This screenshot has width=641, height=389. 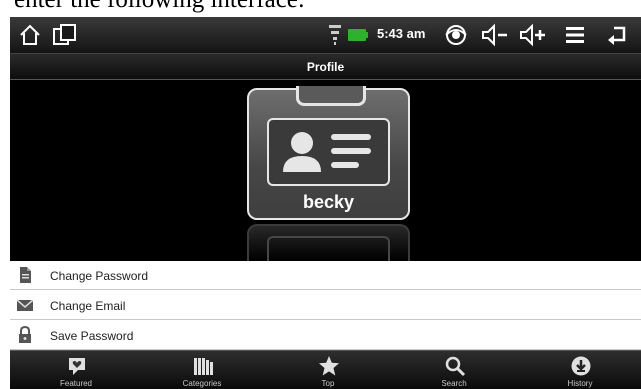 I want to click on bottom-nav: Featured Categories Top Search History, so click(x=325, y=369).